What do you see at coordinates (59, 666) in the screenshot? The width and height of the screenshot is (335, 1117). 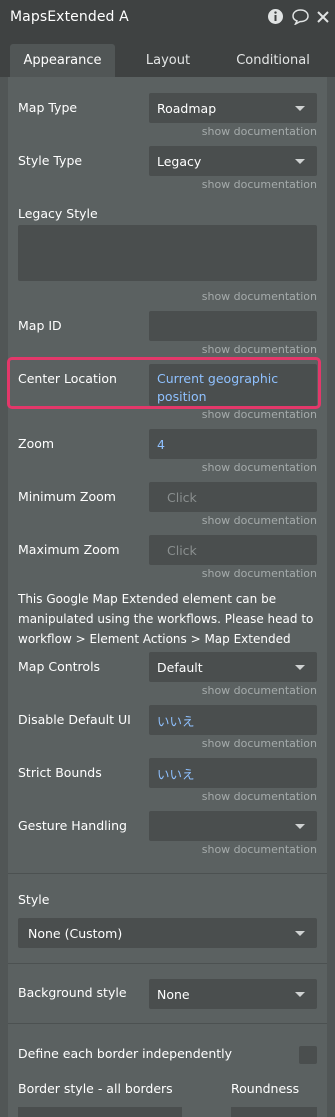 I see `map-controls-label: Map Controls` at bounding box center [59, 666].